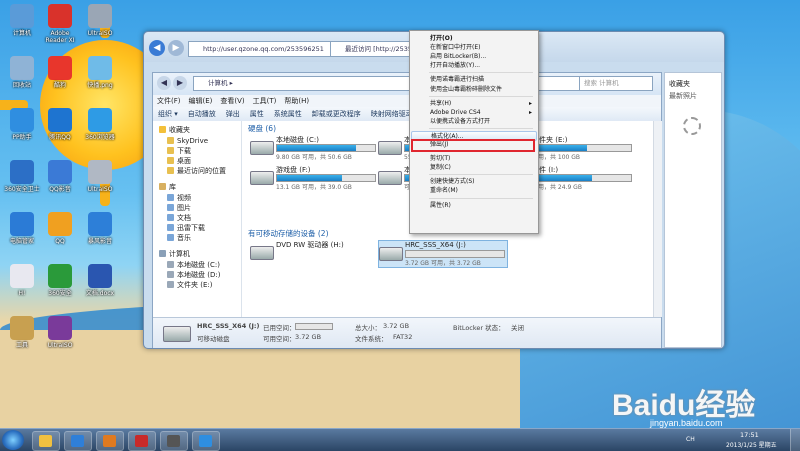  I want to click on group-header-removable: 有可移动存储的设备 (2), so click(288, 233).